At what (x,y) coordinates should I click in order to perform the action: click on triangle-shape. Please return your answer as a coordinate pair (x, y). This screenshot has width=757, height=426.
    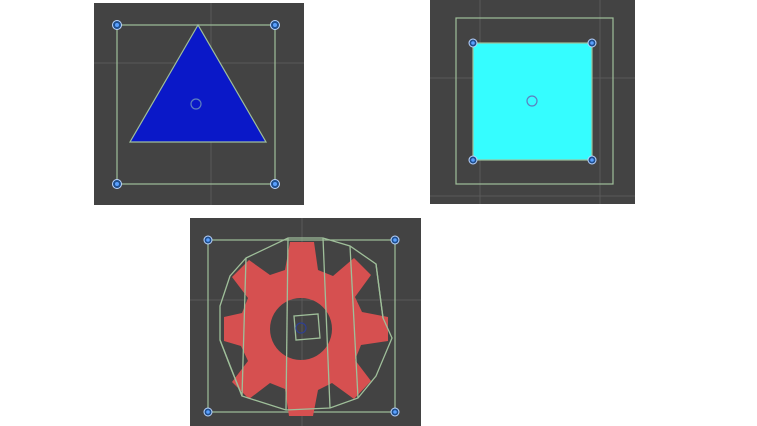
    Looking at the image, I should click on (198, 83).